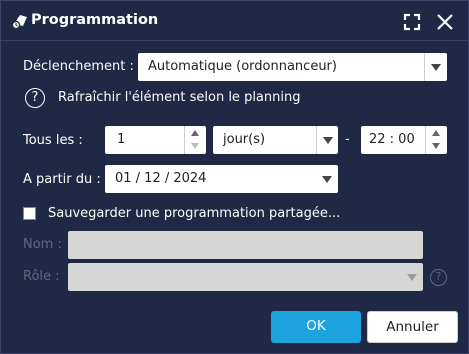  What do you see at coordinates (245, 245) in the screenshot?
I see `name-input` at bounding box center [245, 245].